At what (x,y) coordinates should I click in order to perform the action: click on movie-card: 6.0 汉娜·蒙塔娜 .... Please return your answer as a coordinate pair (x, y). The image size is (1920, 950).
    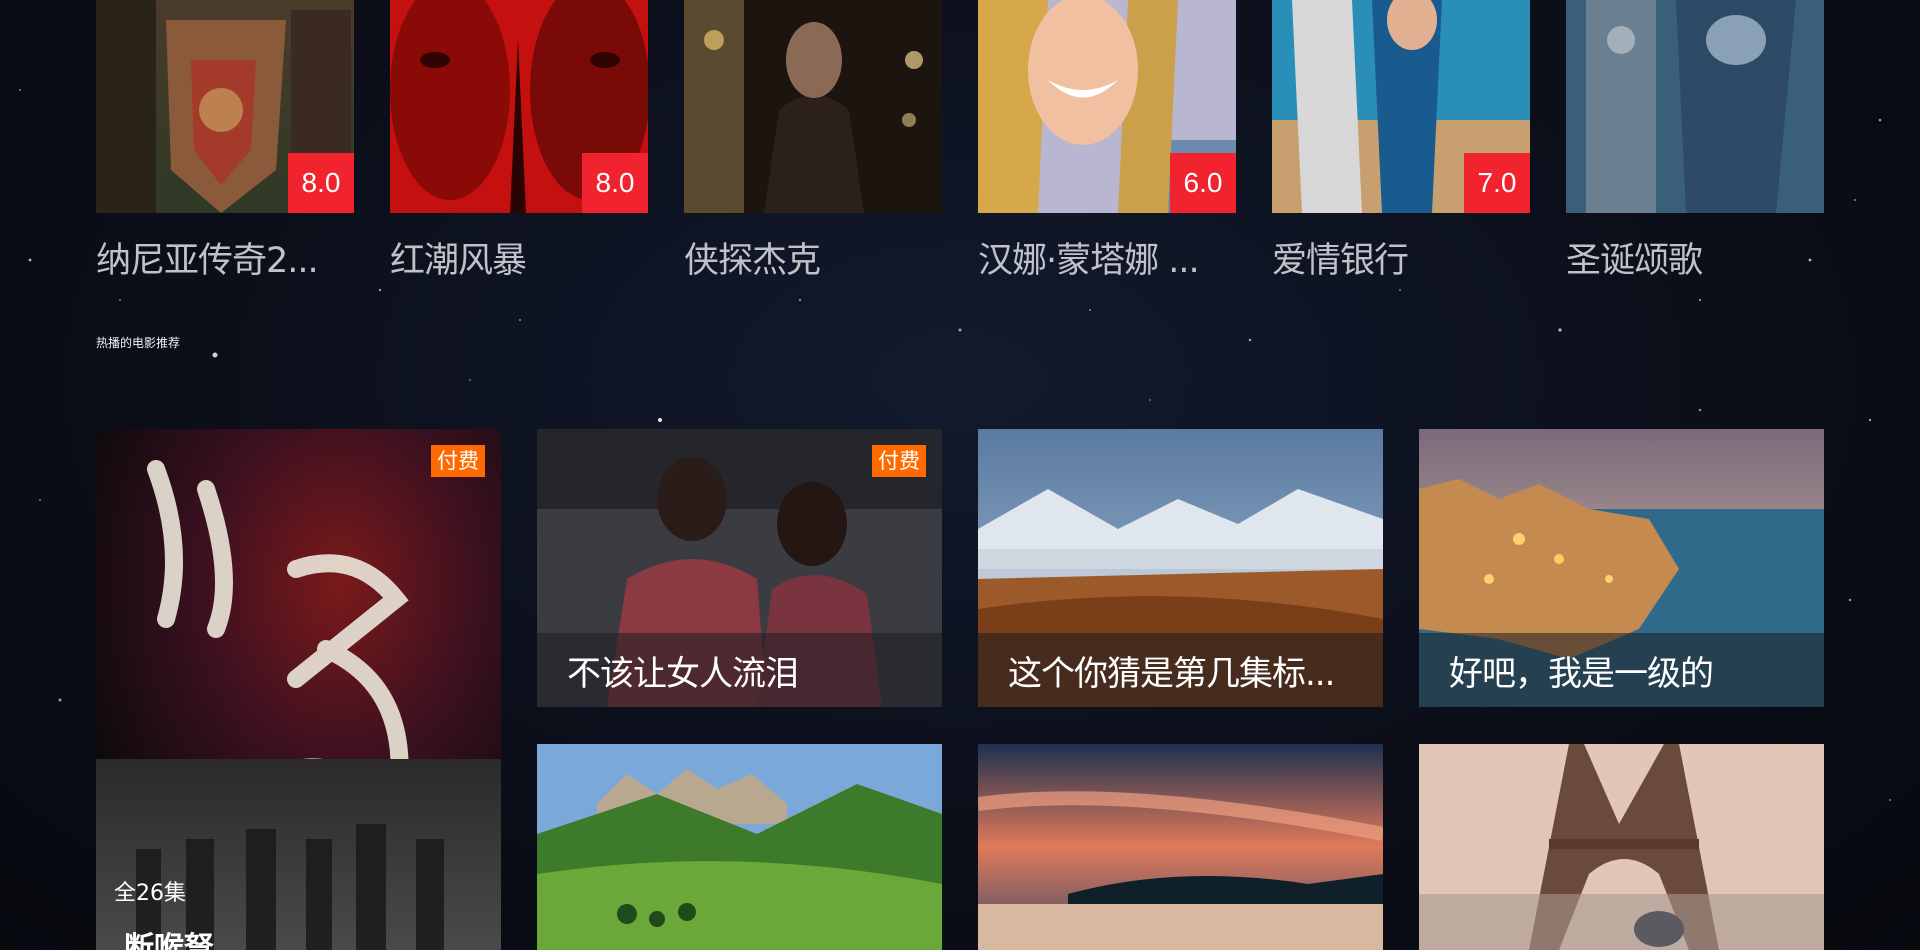
    Looking at the image, I should click on (1107, 145).